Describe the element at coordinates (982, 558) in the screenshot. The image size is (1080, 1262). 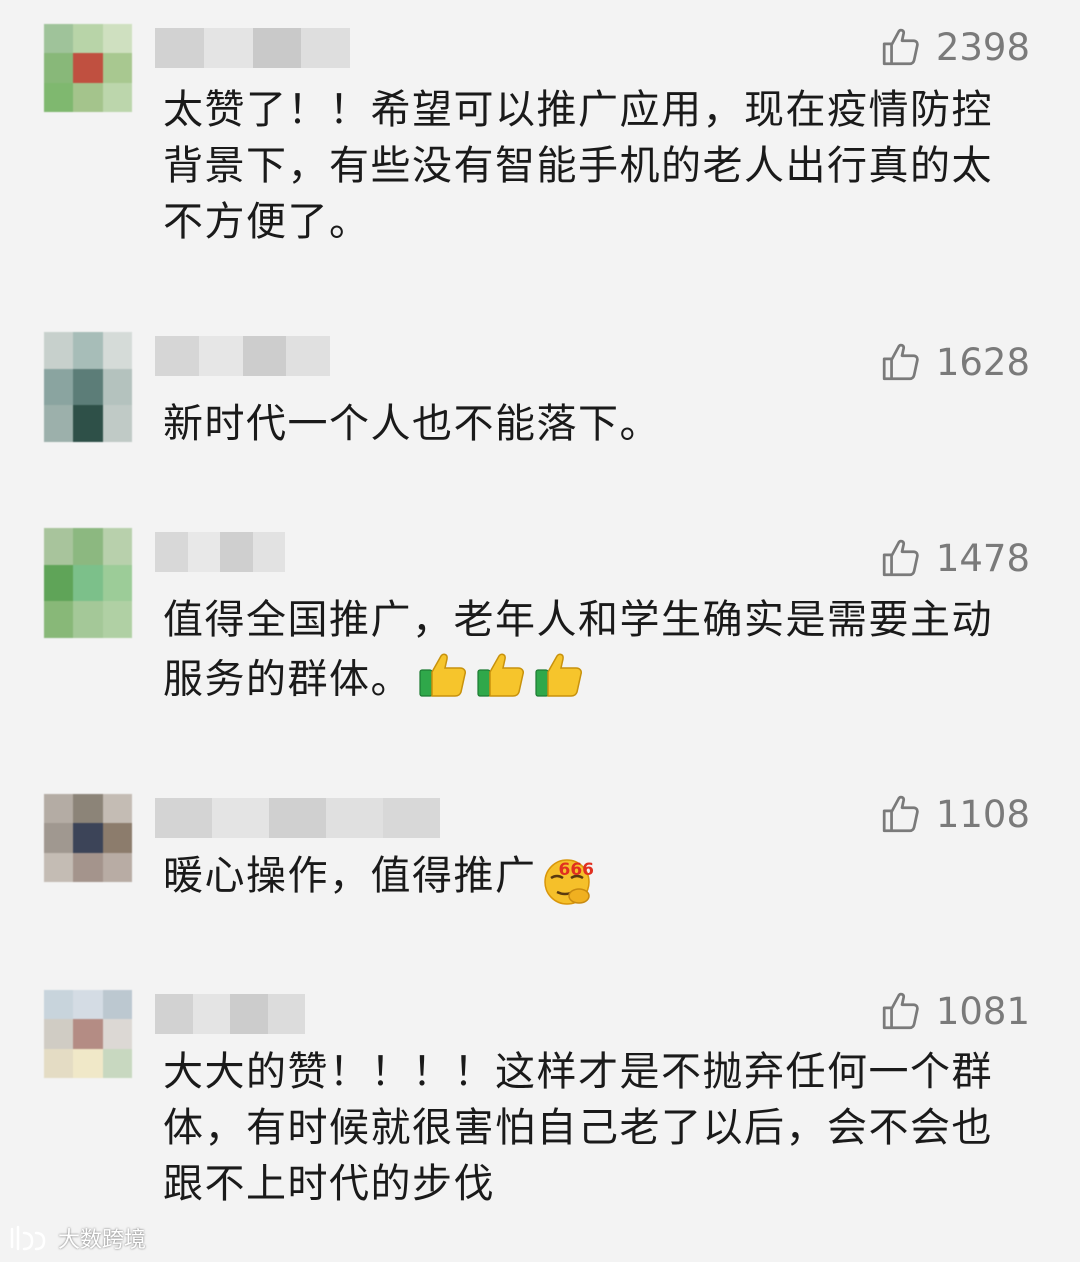
I see `like-count: 1478` at that location.